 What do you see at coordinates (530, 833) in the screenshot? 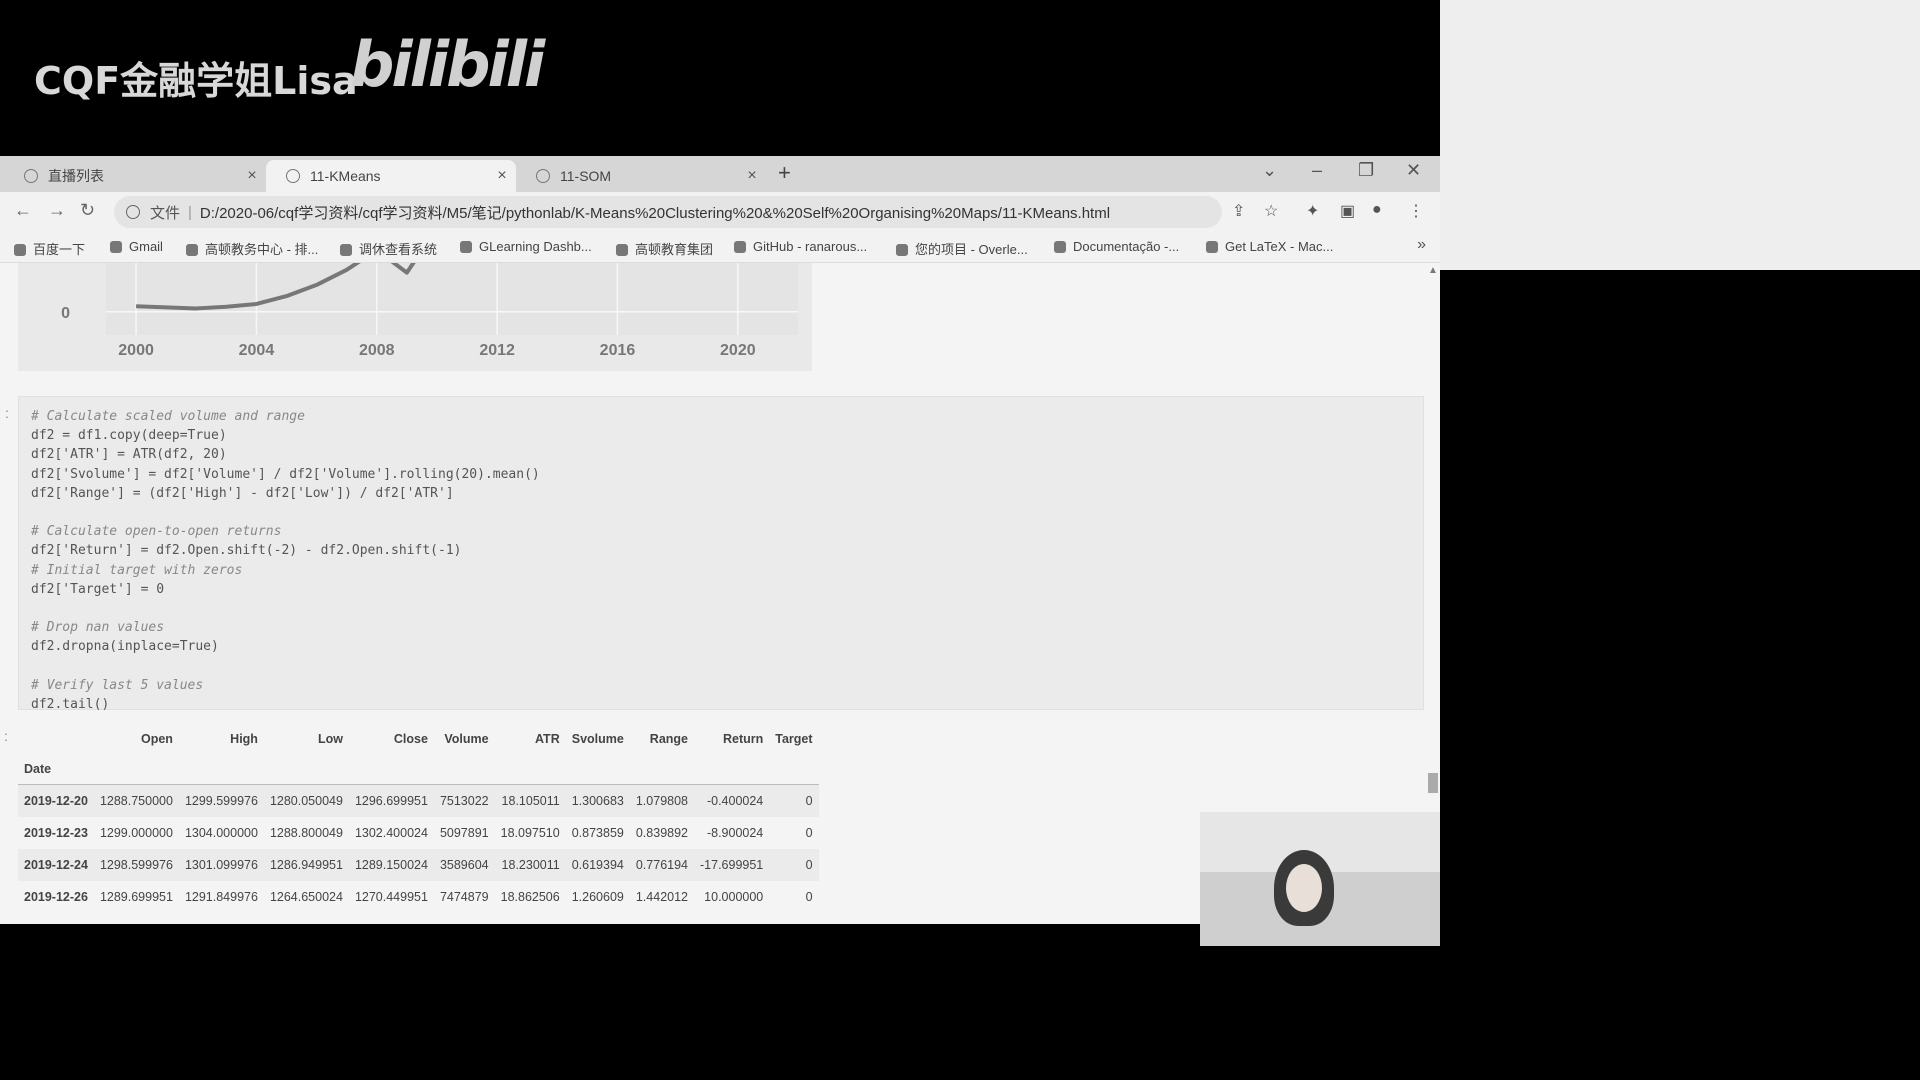
I see `table-cell: 18.097510` at bounding box center [530, 833].